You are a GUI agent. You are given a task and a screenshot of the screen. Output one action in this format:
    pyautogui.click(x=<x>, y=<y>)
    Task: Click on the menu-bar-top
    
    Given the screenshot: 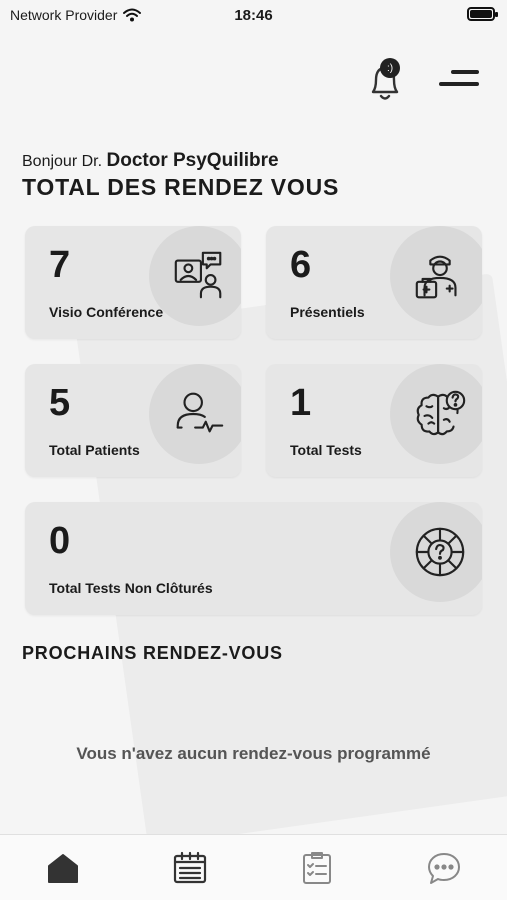 What is the action you would take?
    pyautogui.click(x=465, y=72)
    